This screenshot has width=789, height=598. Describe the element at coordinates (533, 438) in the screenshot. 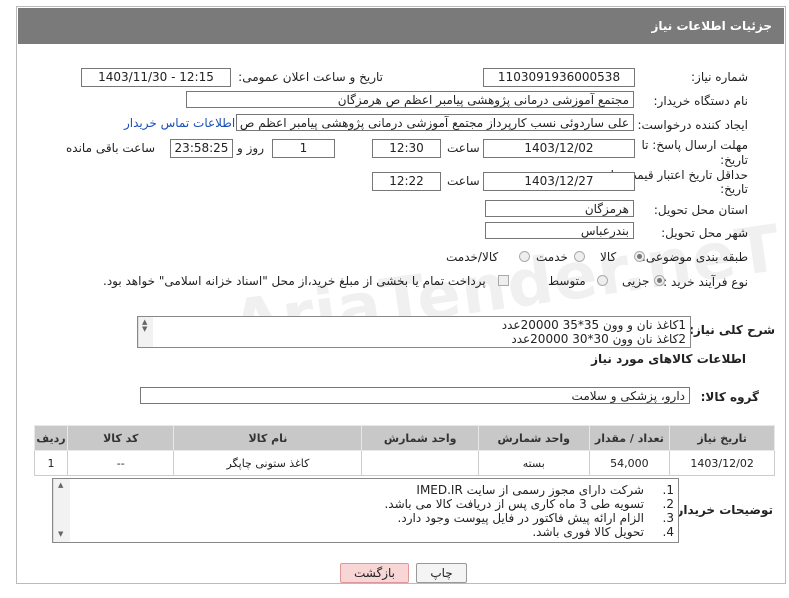

I see `col-unit: واحد شمارش` at that location.